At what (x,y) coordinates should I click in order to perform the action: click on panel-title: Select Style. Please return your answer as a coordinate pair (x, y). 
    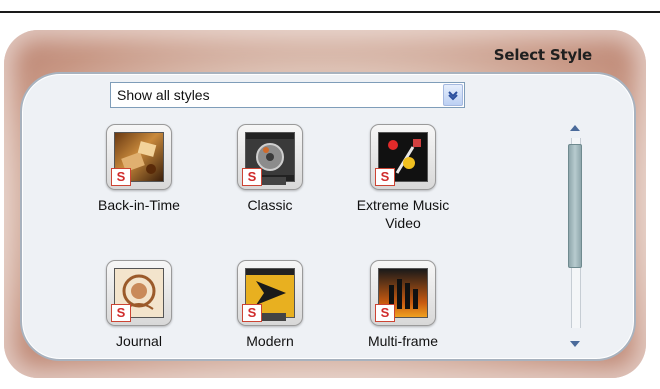
    Looking at the image, I should click on (542, 55).